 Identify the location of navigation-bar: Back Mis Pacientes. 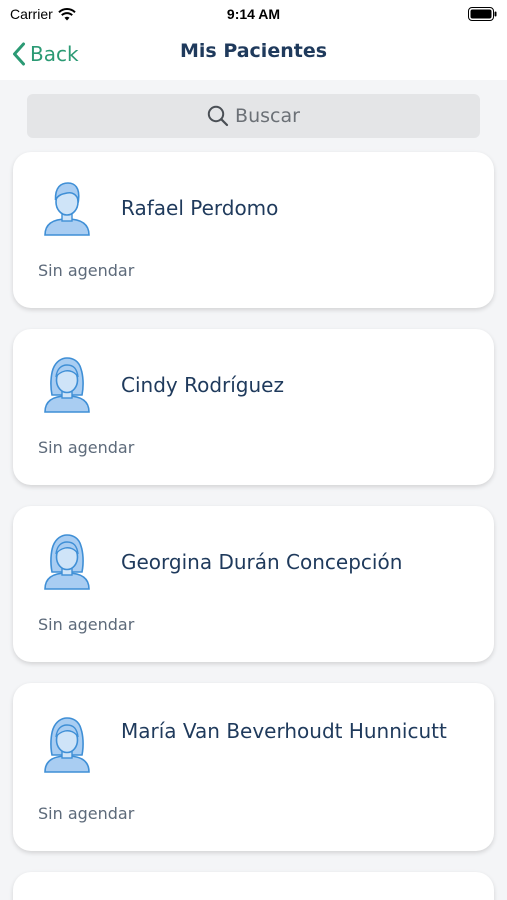
(253, 54).